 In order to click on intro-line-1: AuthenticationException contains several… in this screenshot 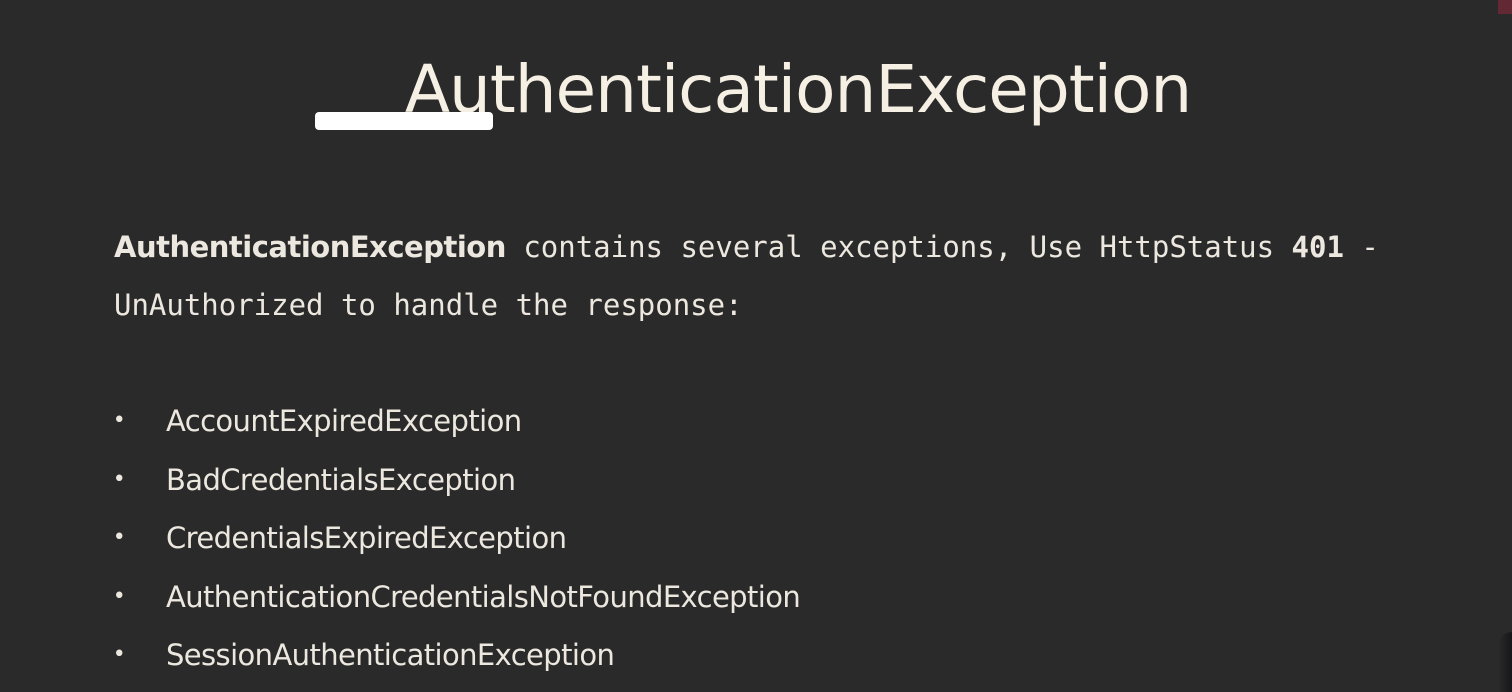, I will do `click(809, 247)`.